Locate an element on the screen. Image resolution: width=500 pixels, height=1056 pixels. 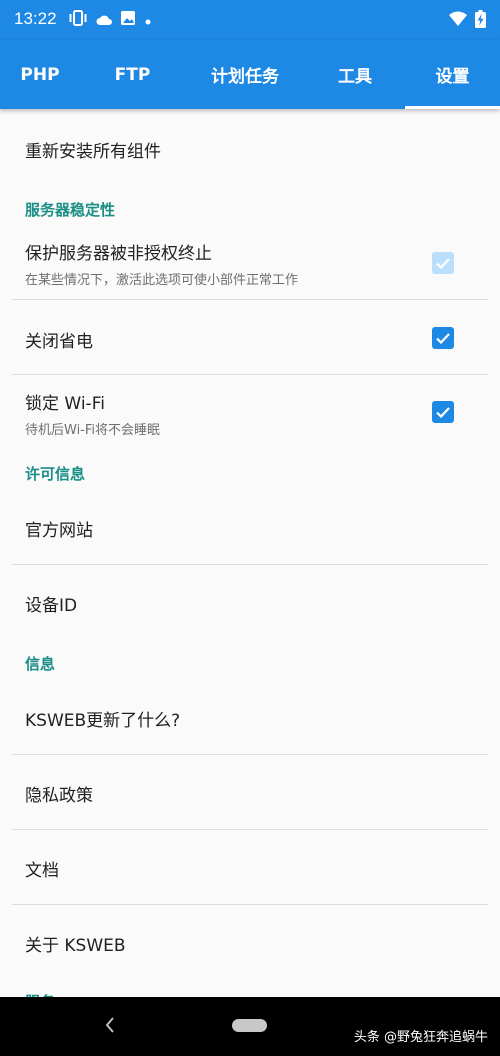
protect-server-subtitle: 在某些情况下，激活此选项可使小部件正常工作 is located at coordinates (162, 280).